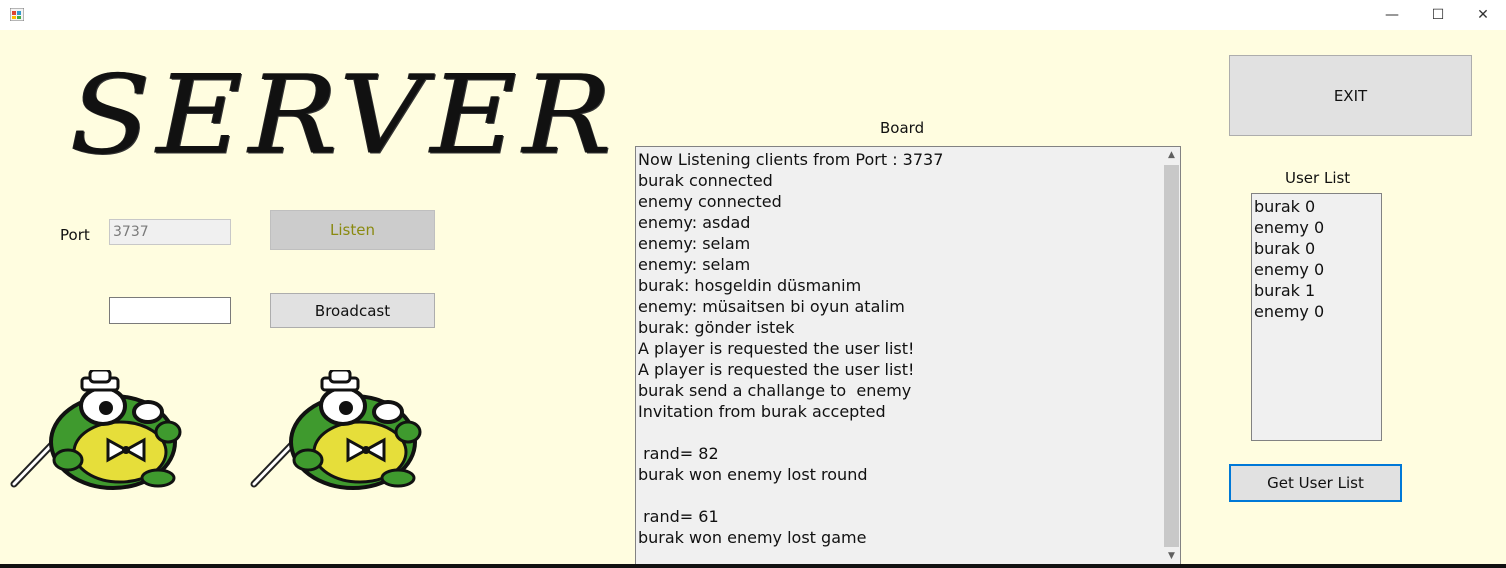  What do you see at coordinates (753, 474) in the screenshot?
I see `board-line: burak won enemy lost round` at bounding box center [753, 474].